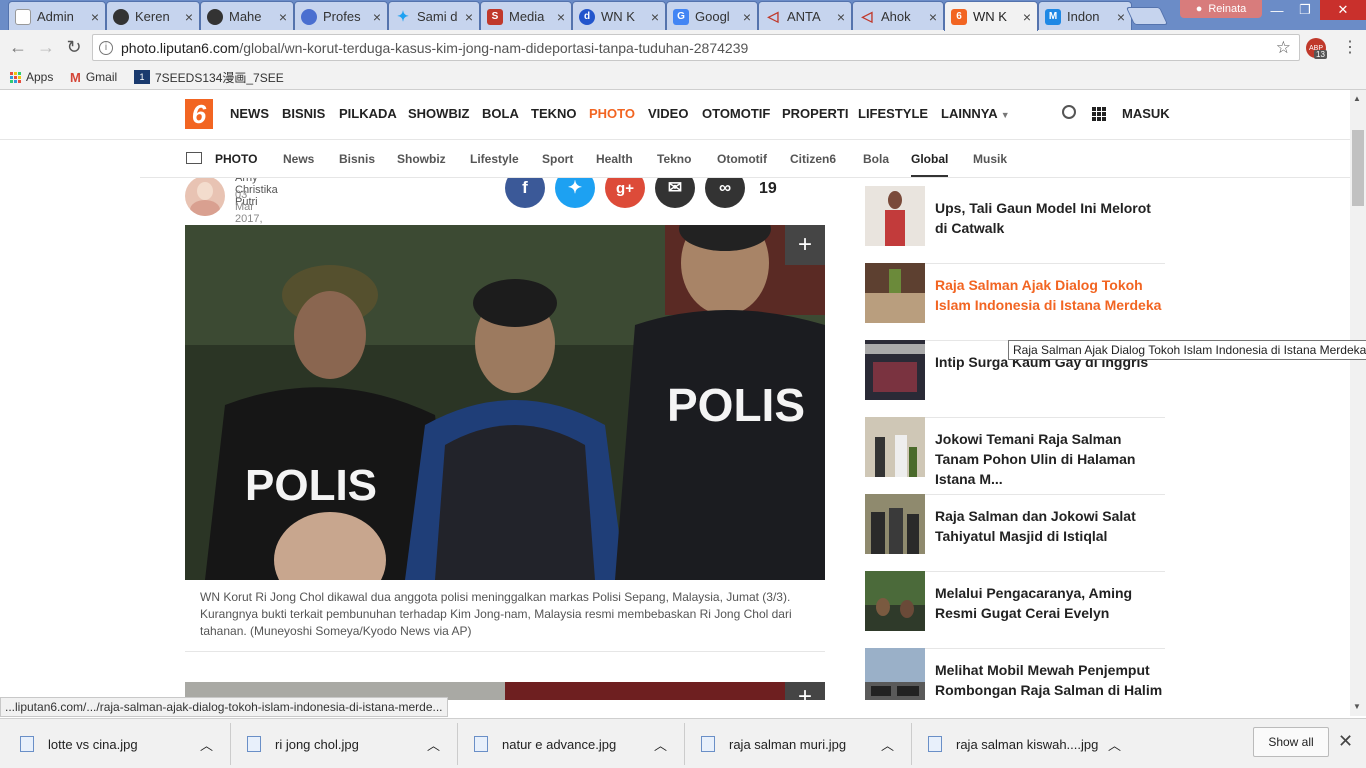  Describe the element at coordinates (712, 16) in the screenshot. I see `browser-tab: G Googl ×` at that location.